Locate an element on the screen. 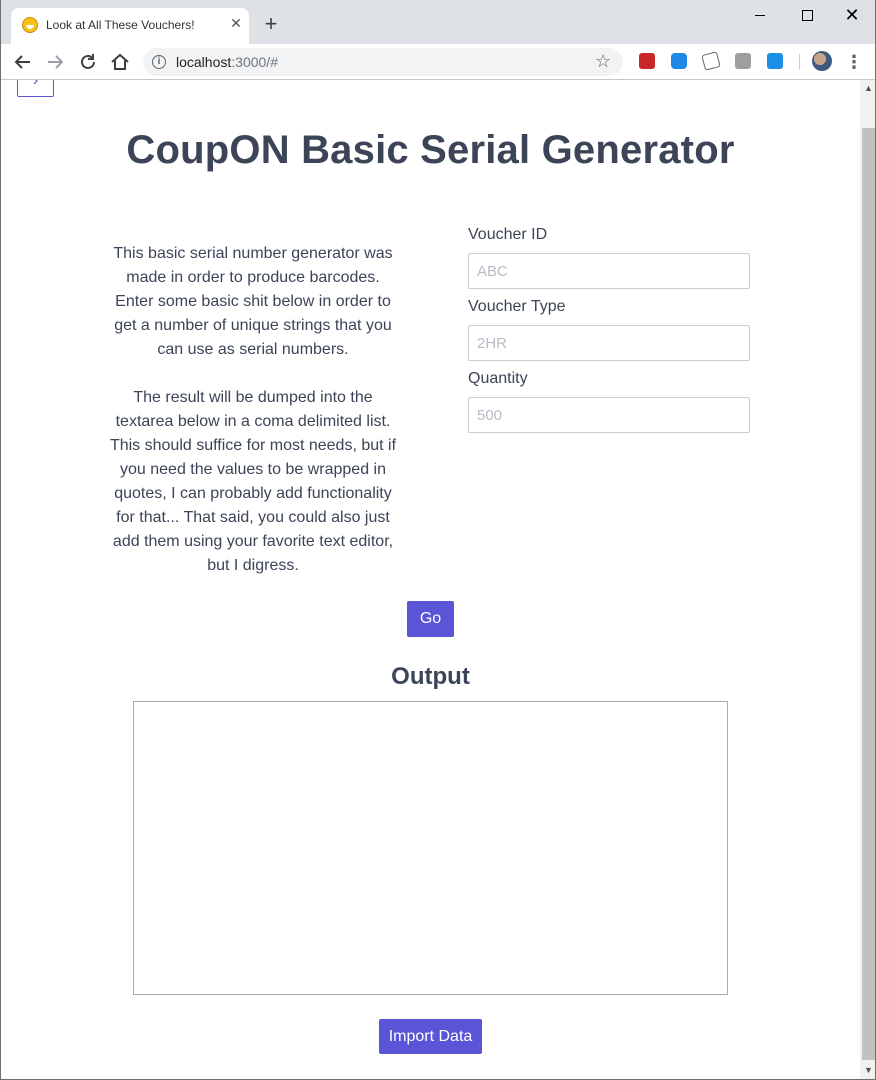  go-button: Go is located at coordinates (430, 619).